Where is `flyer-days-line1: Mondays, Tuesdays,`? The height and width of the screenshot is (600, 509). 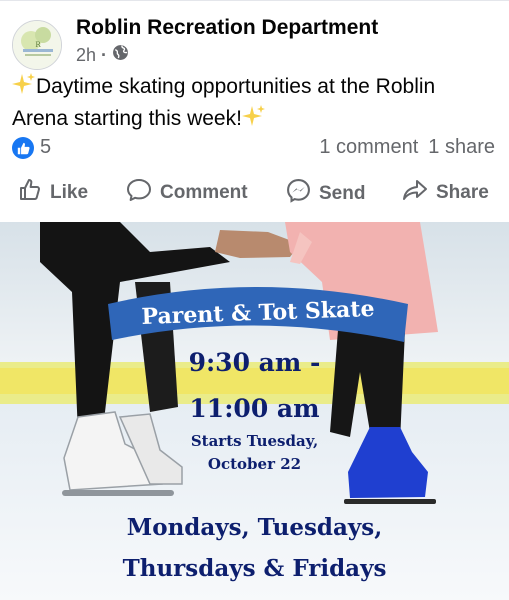 flyer-days-line1: Mondays, Tuesdays, is located at coordinates (254, 527).